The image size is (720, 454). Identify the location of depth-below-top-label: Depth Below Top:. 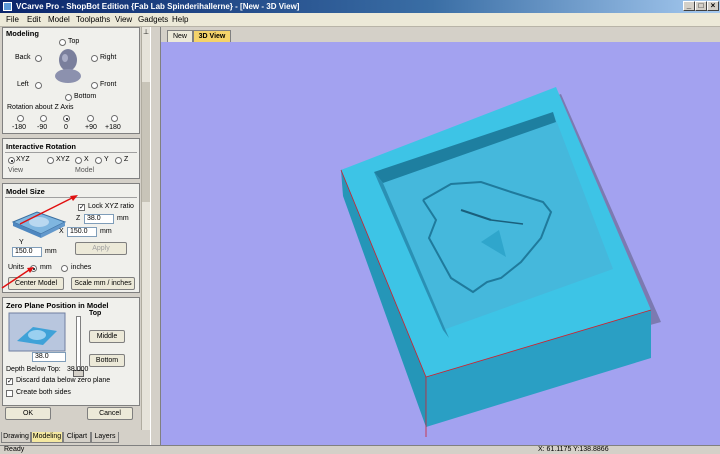
(33, 369).